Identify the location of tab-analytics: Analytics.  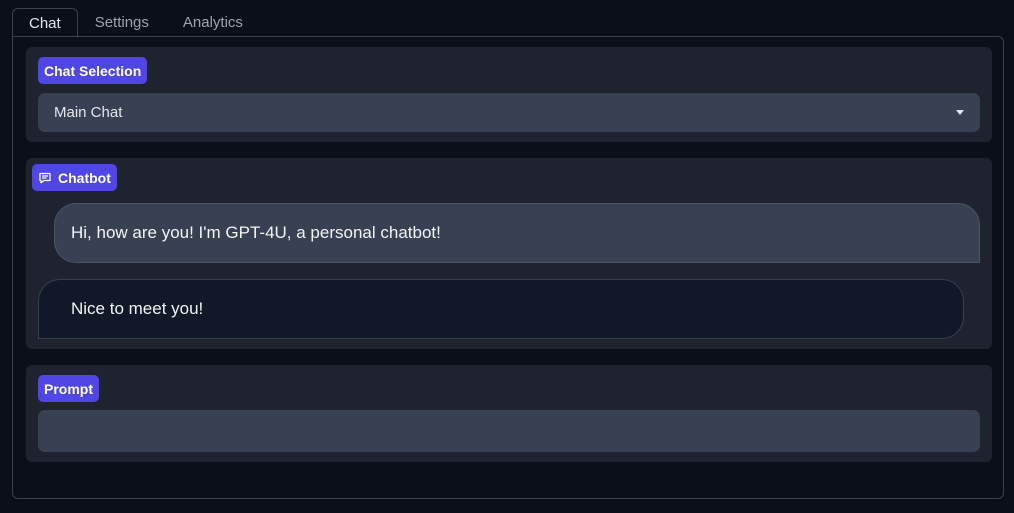
(213, 22).